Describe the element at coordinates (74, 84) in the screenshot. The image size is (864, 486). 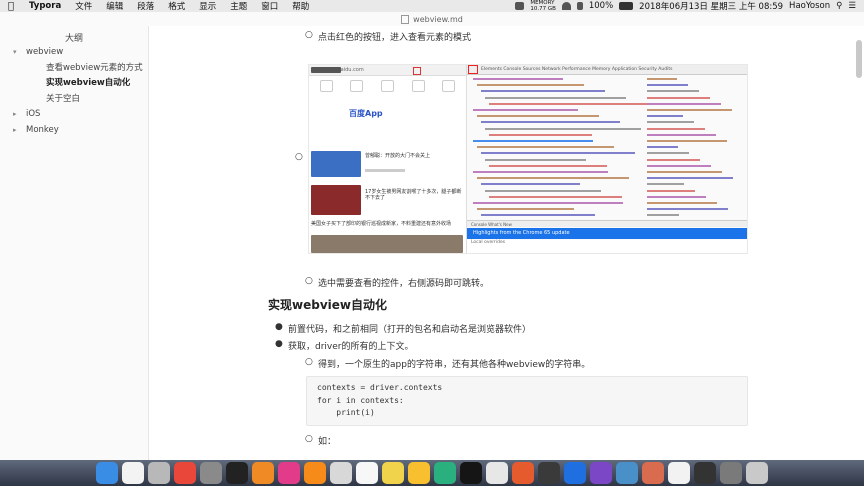
I see `outline-item-webview-automation: 实现webview自动化` at that location.